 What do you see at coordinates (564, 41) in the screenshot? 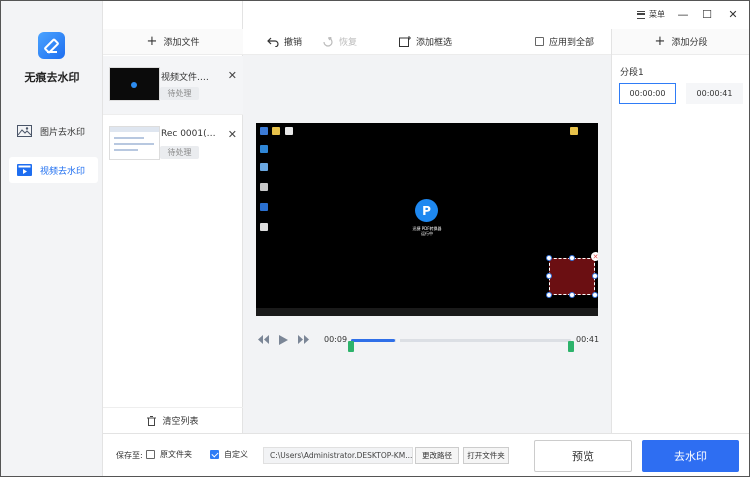
I see `apply-to-all-checkbox: 应用到全部` at bounding box center [564, 41].